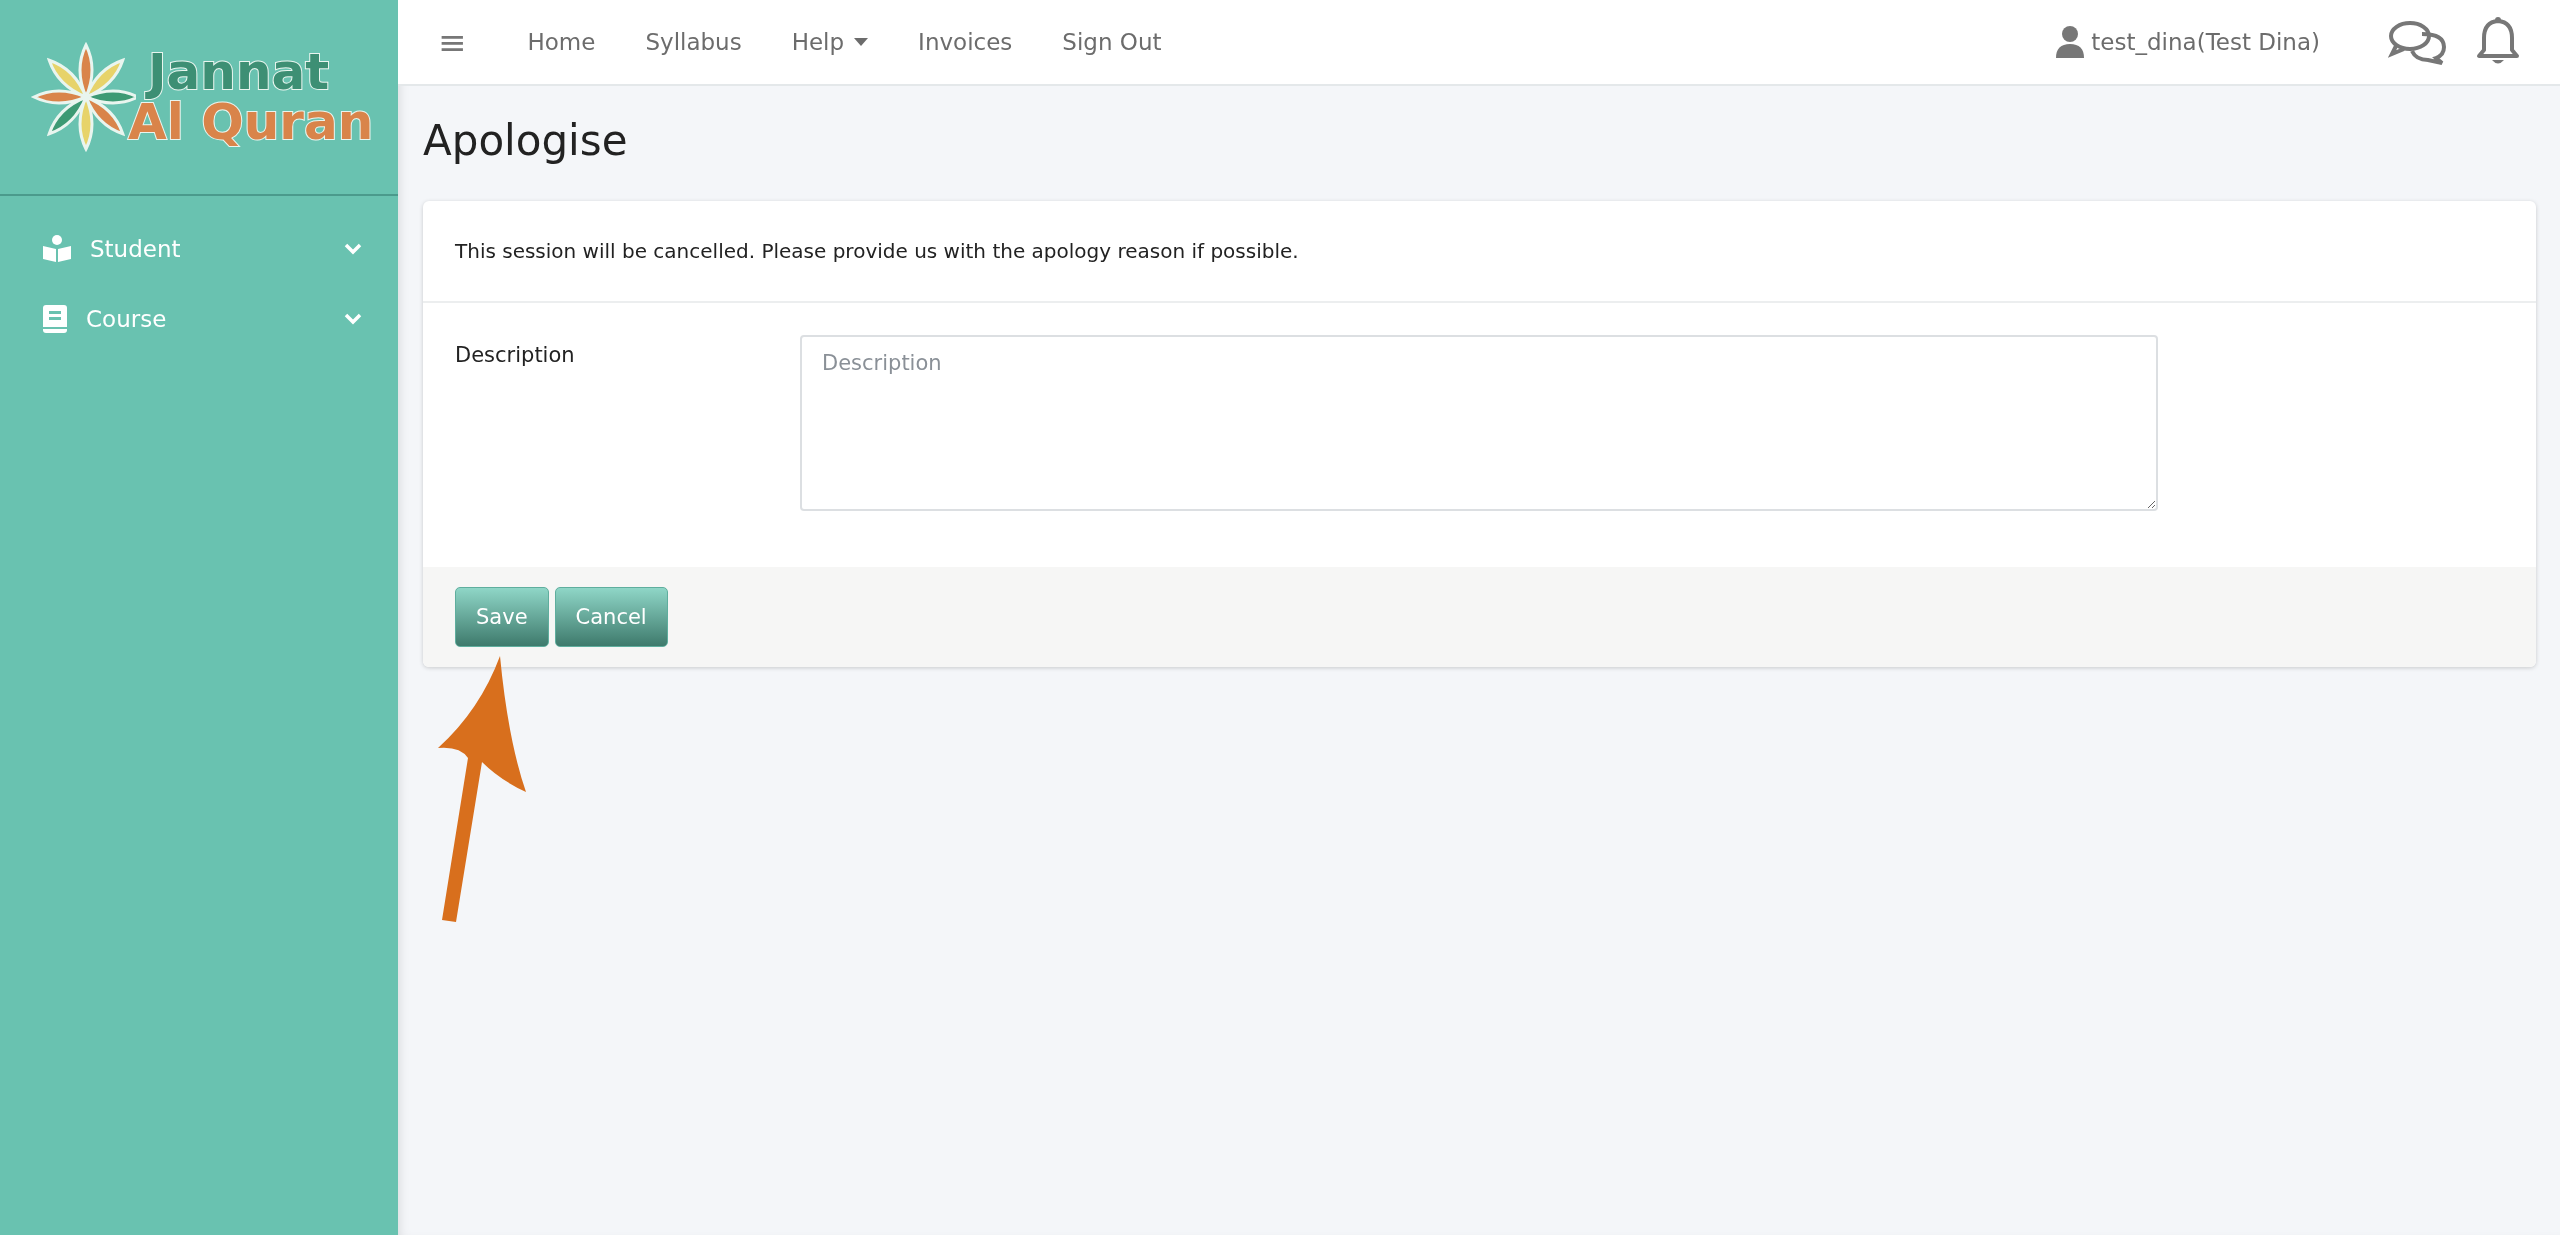  Describe the element at coordinates (127, 319) in the screenshot. I see `sidebar-item-label: Course` at that location.